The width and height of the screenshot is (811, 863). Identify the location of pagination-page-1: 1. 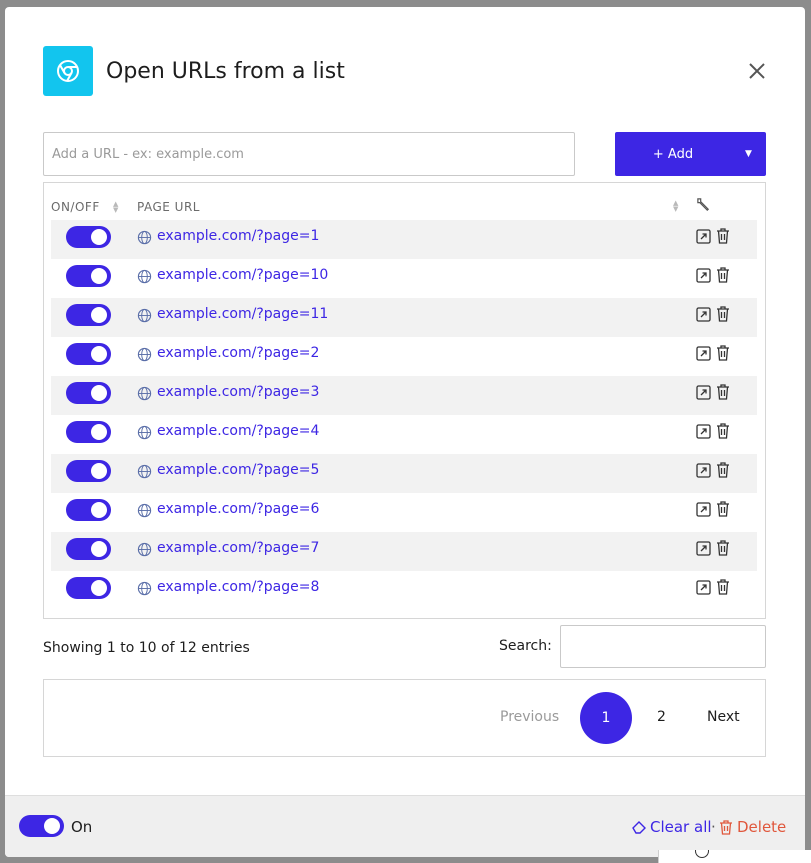
(606, 718).